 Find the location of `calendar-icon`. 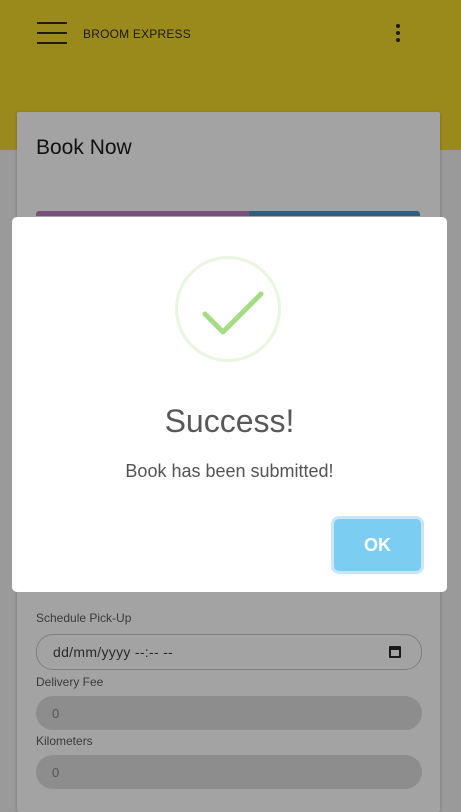

calendar-icon is located at coordinates (395, 652).